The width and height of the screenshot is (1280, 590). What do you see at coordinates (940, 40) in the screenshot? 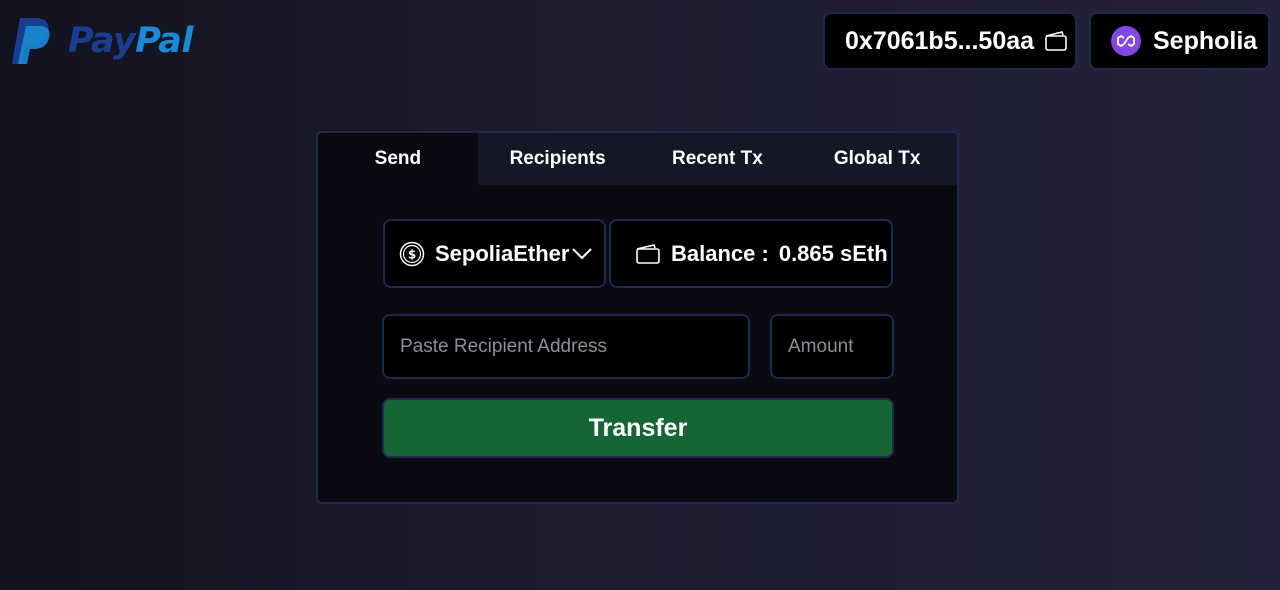
I see `wallet-address: 0x7061b5...50aa` at bounding box center [940, 40].